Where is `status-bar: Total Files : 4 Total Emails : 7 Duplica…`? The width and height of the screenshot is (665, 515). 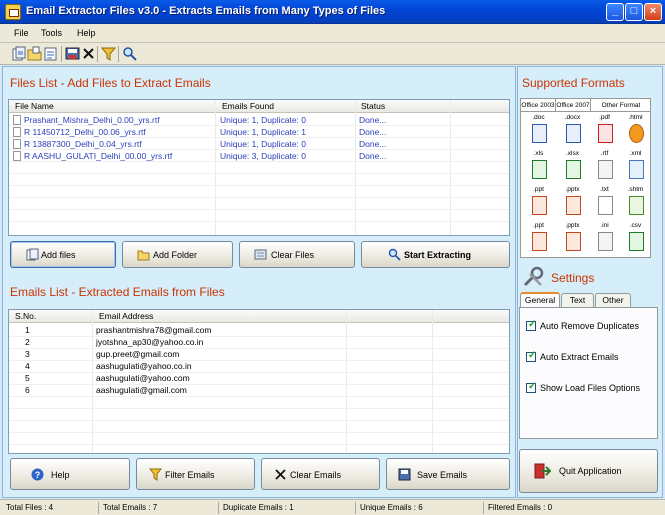
status-bar: Total Files : 4 Total Emails : 7 Duplica… is located at coordinates (332, 507).